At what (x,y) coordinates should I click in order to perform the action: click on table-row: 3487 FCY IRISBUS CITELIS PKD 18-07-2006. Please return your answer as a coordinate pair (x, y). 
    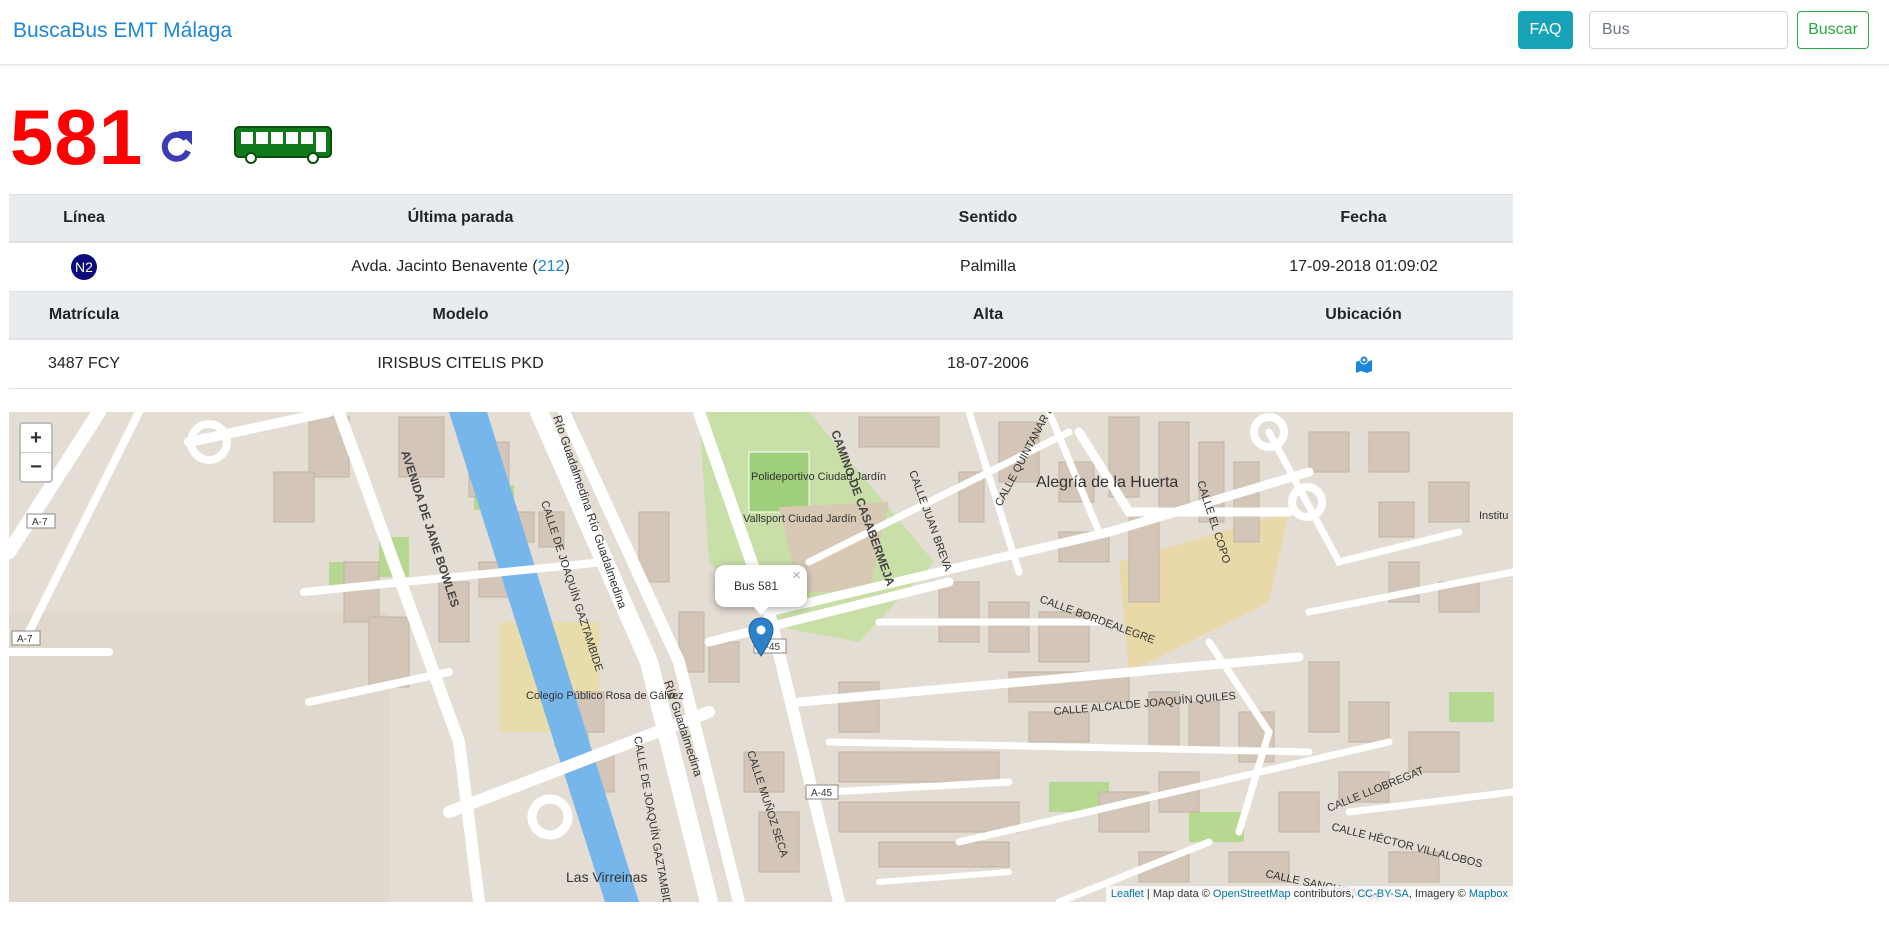
    Looking at the image, I should click on (761, 364).